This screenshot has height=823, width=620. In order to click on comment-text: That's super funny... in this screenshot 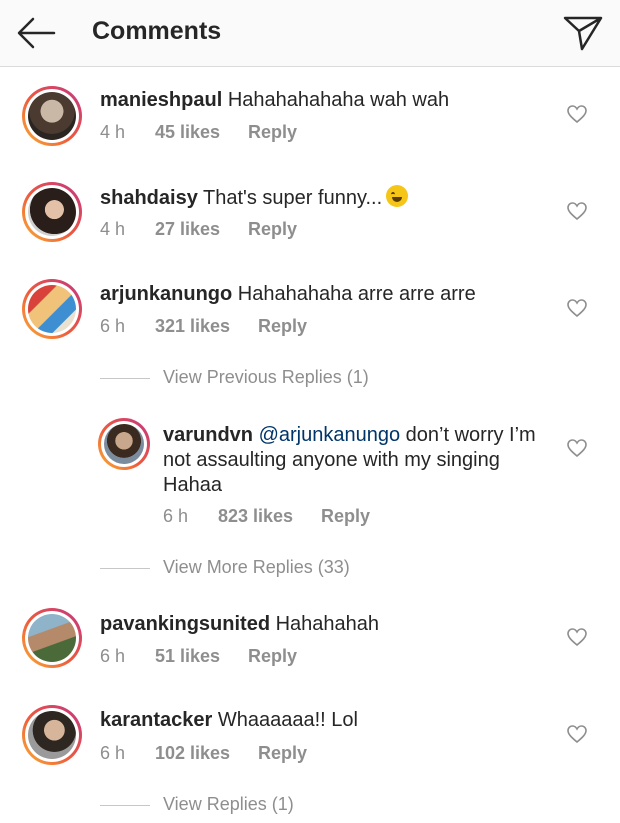, I will do `click(293, 198)`.